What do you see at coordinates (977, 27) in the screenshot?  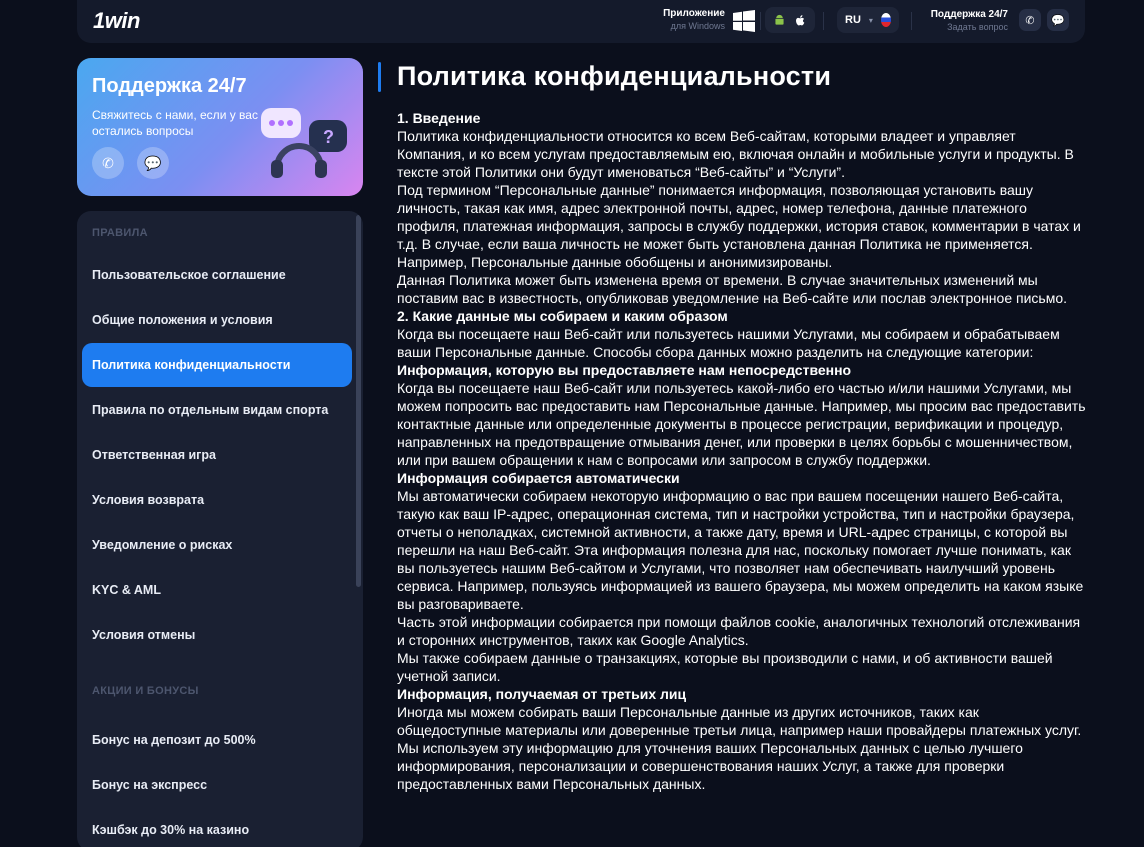 I see `support-subtitle: Задать вопрос` at bounding box center [977, 27].